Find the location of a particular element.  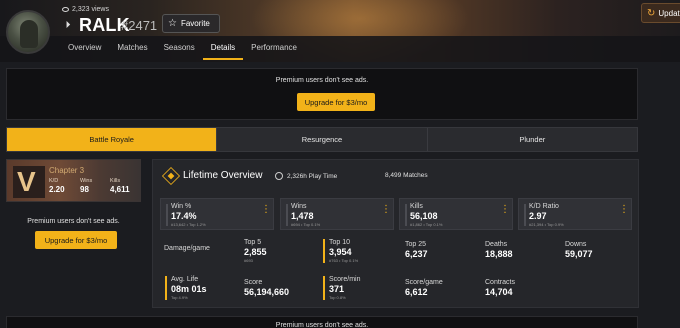

mode-tab-resurgence: Resurgence is located at coordinates (322, 139).